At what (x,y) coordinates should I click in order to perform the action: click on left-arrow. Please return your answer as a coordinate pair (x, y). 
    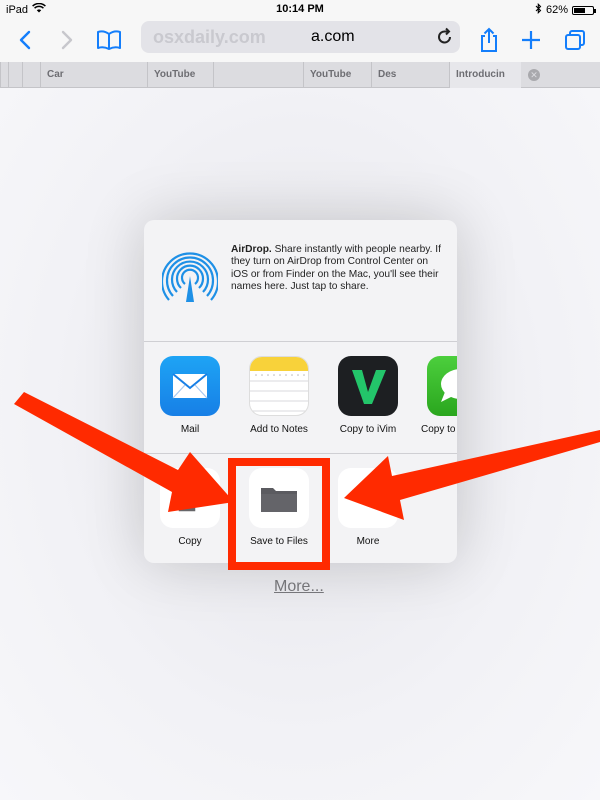
    Looking at the image, I should click on (124, 452).